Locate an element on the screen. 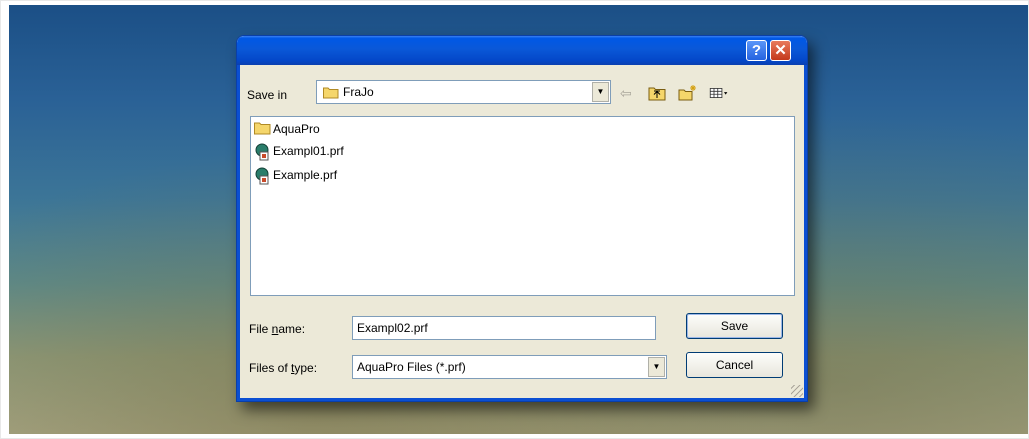 The image size is (1029, 439). file-type-value: AquaPro Files (*.prf) is located at coordinates (411, 367).